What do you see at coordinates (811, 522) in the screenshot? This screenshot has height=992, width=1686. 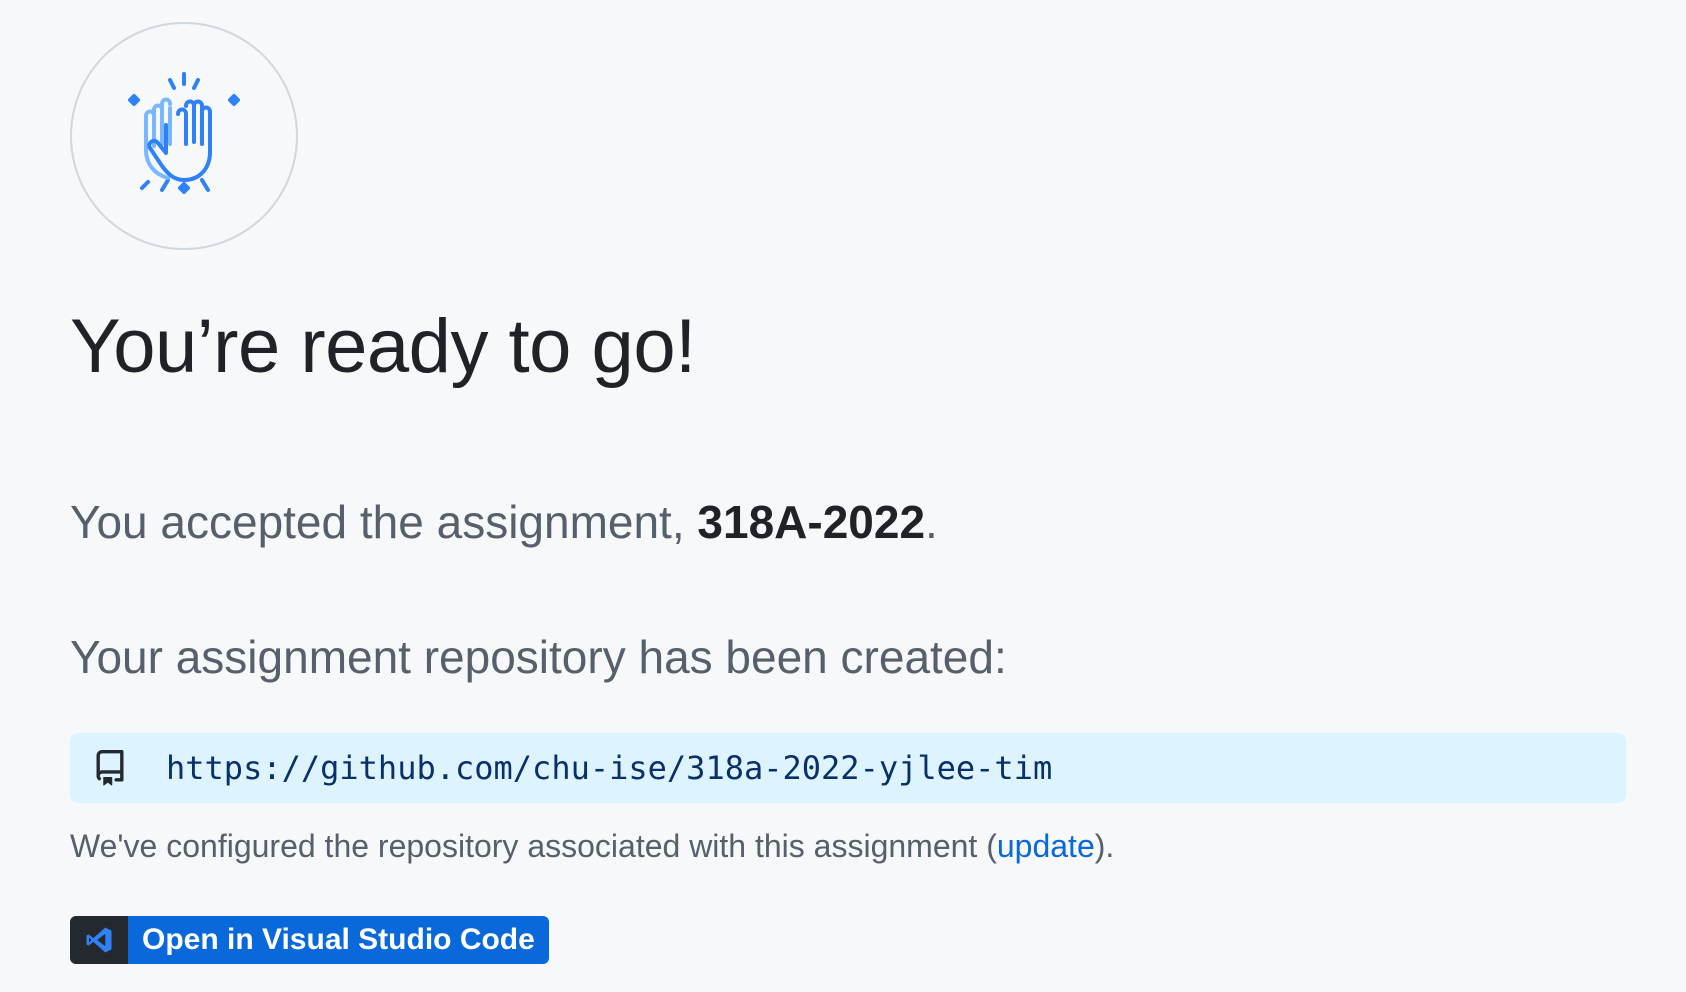 I see `assignment-name: 318A-2022` at bounding box center [811, 522].